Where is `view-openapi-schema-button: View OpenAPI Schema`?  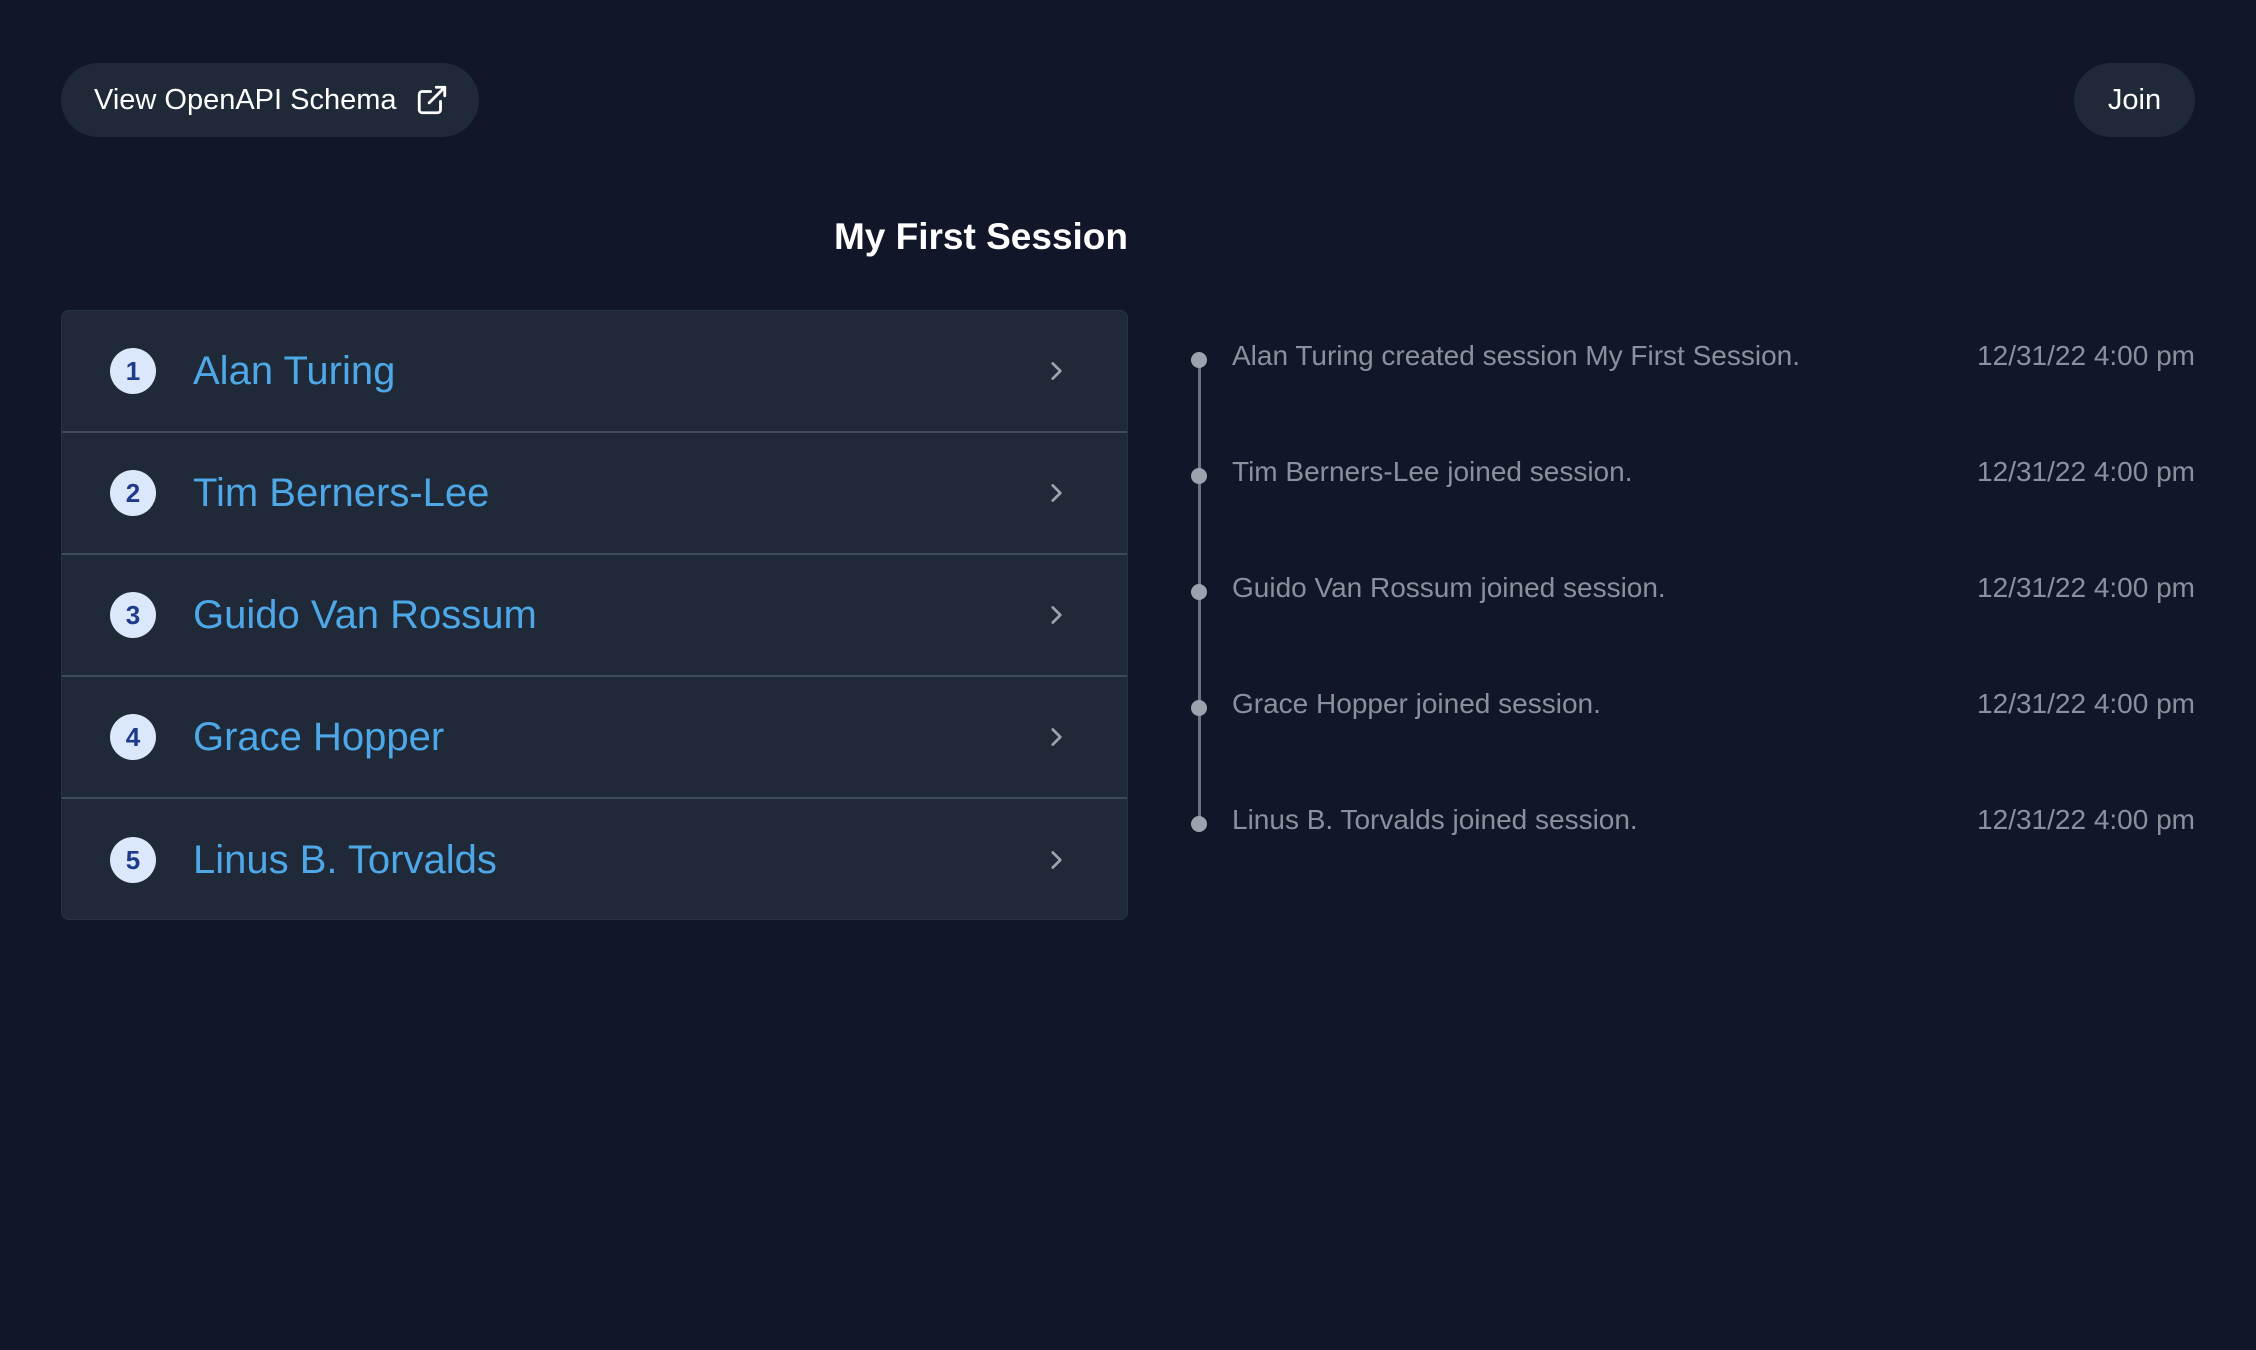 view-openapi-schema-button: View OpenAPI Schema is located at coordinates (270, 100).